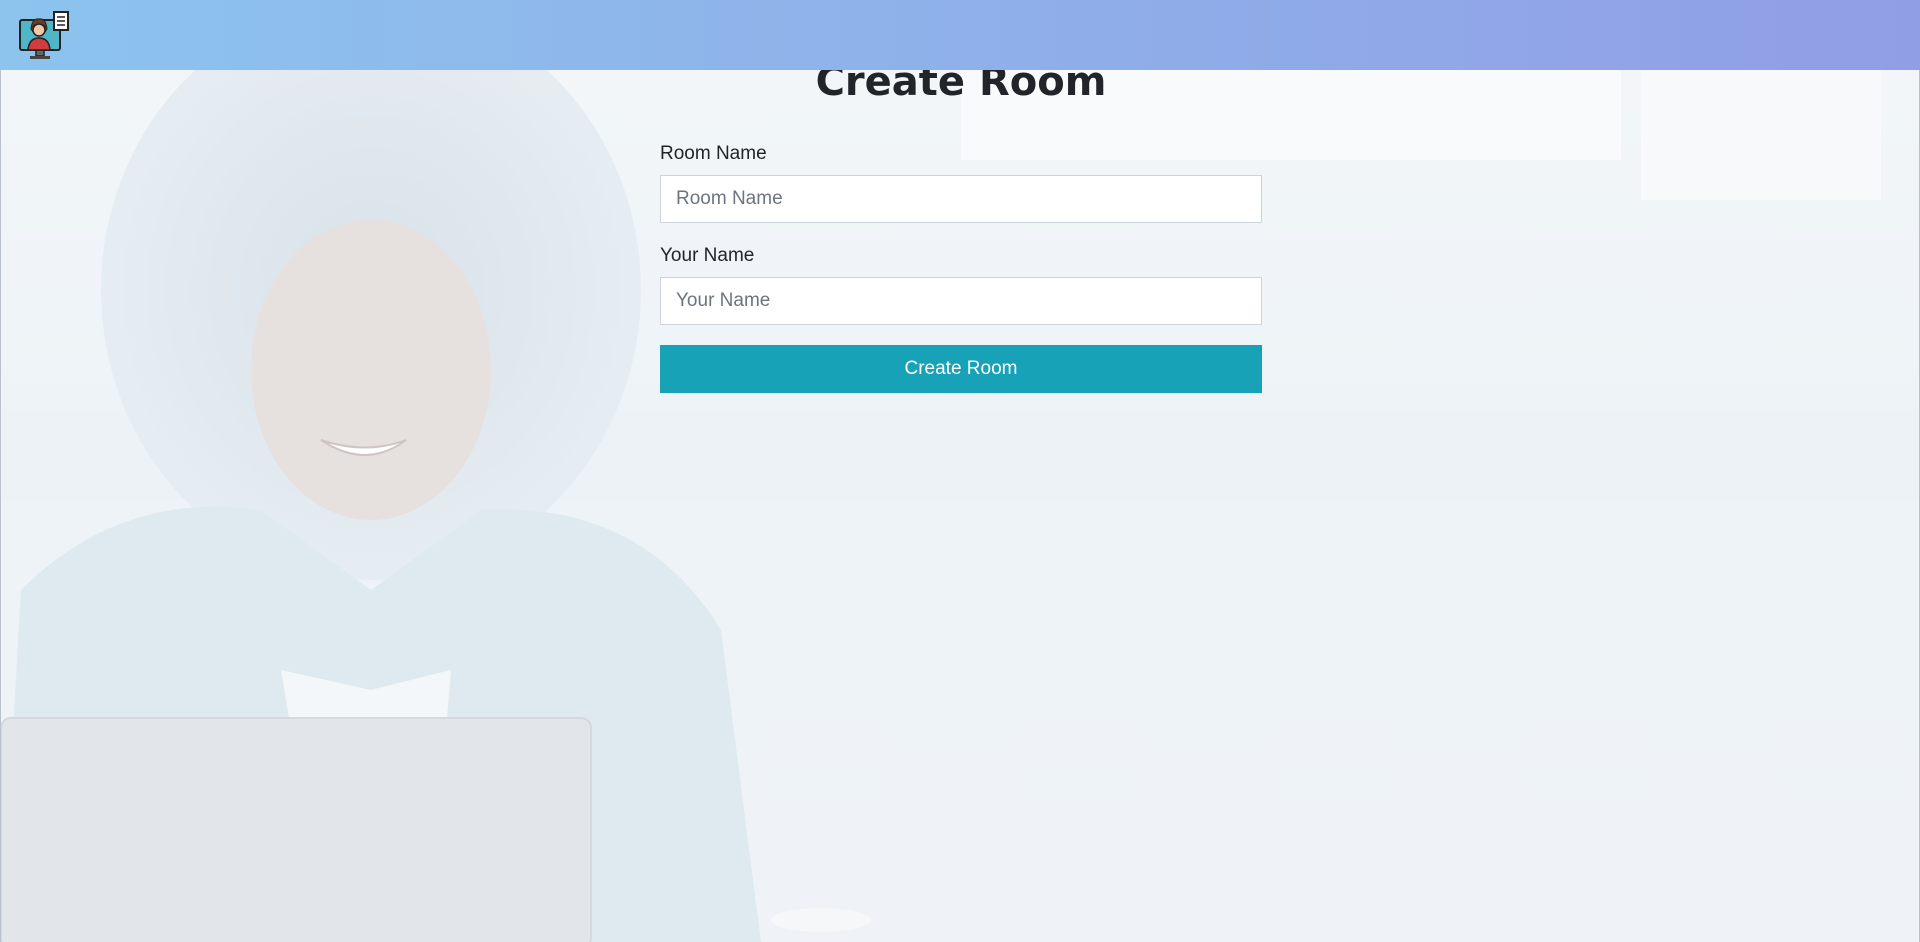 This screenshot has width=1920, height=942. What do you see at coordinates (960, 35) in the screenshot?
I see `top-navbar` at bounding box center [960, 35].